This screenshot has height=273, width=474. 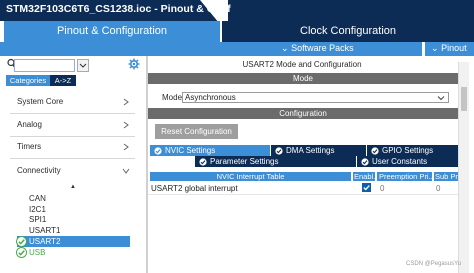 I want to click on subbar-separator, so click(x=423, y=49).